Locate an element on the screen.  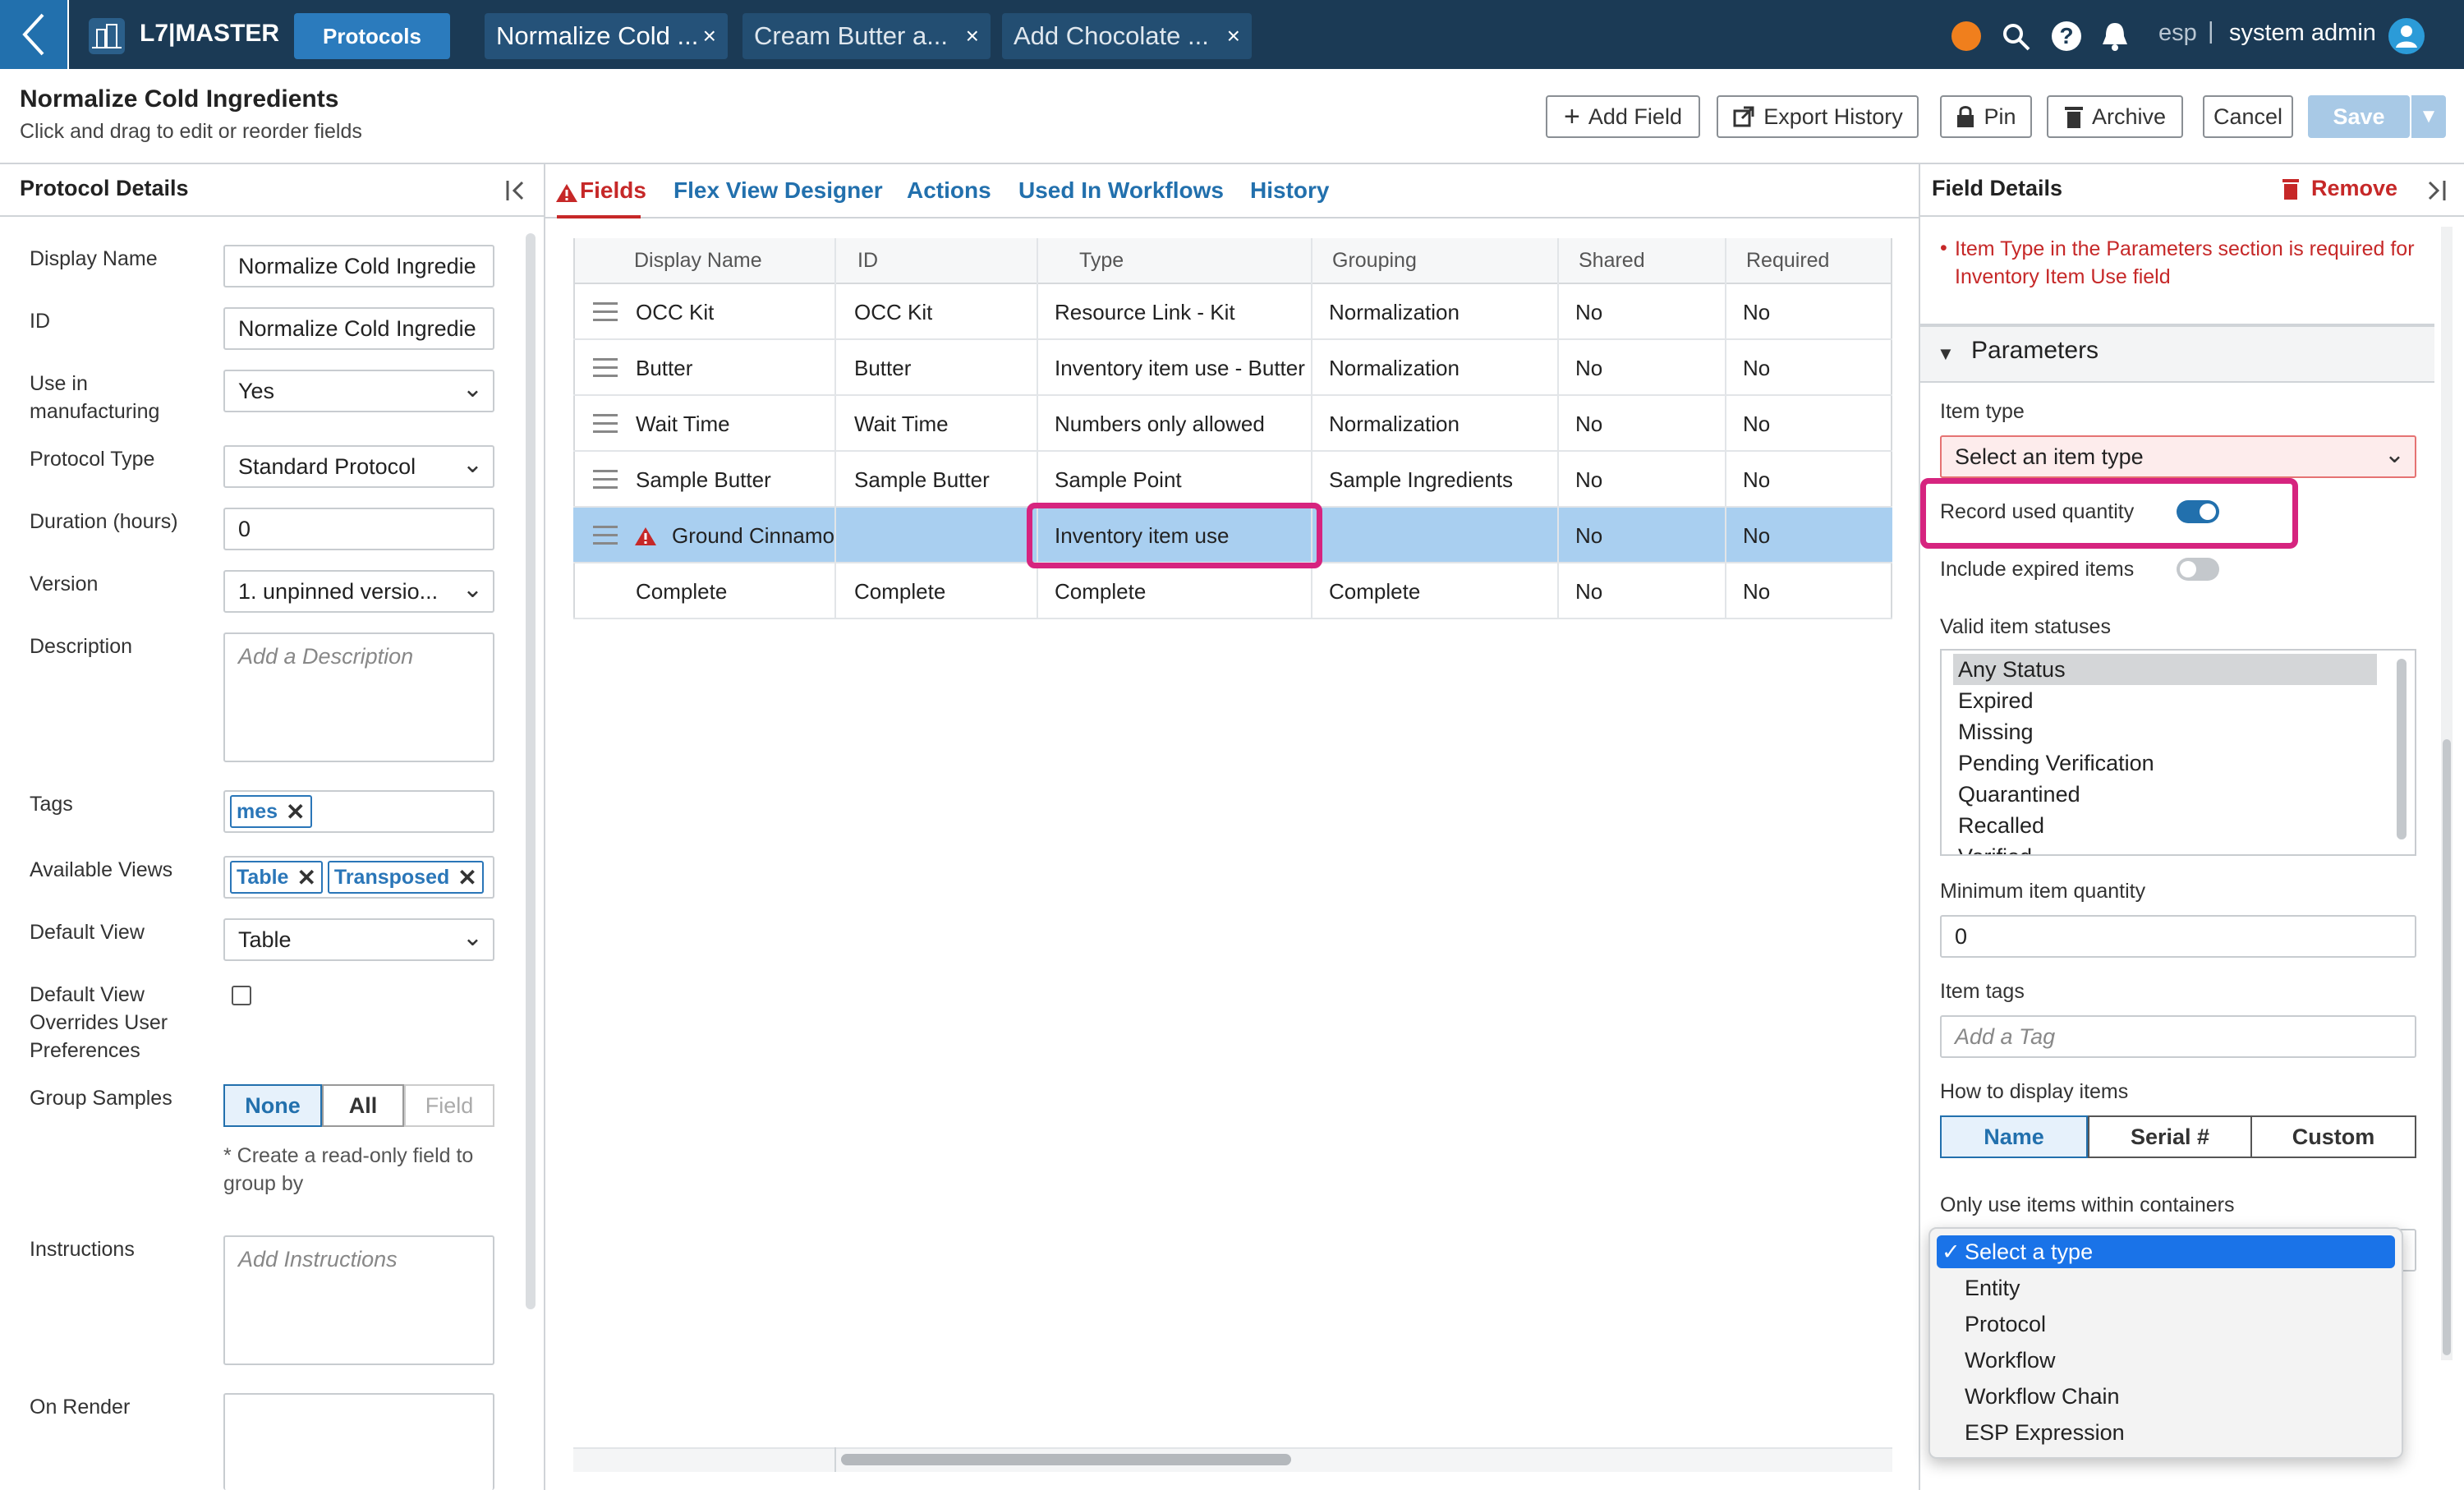
parameters-title: Parameters is located at coordinates (2035, 351).